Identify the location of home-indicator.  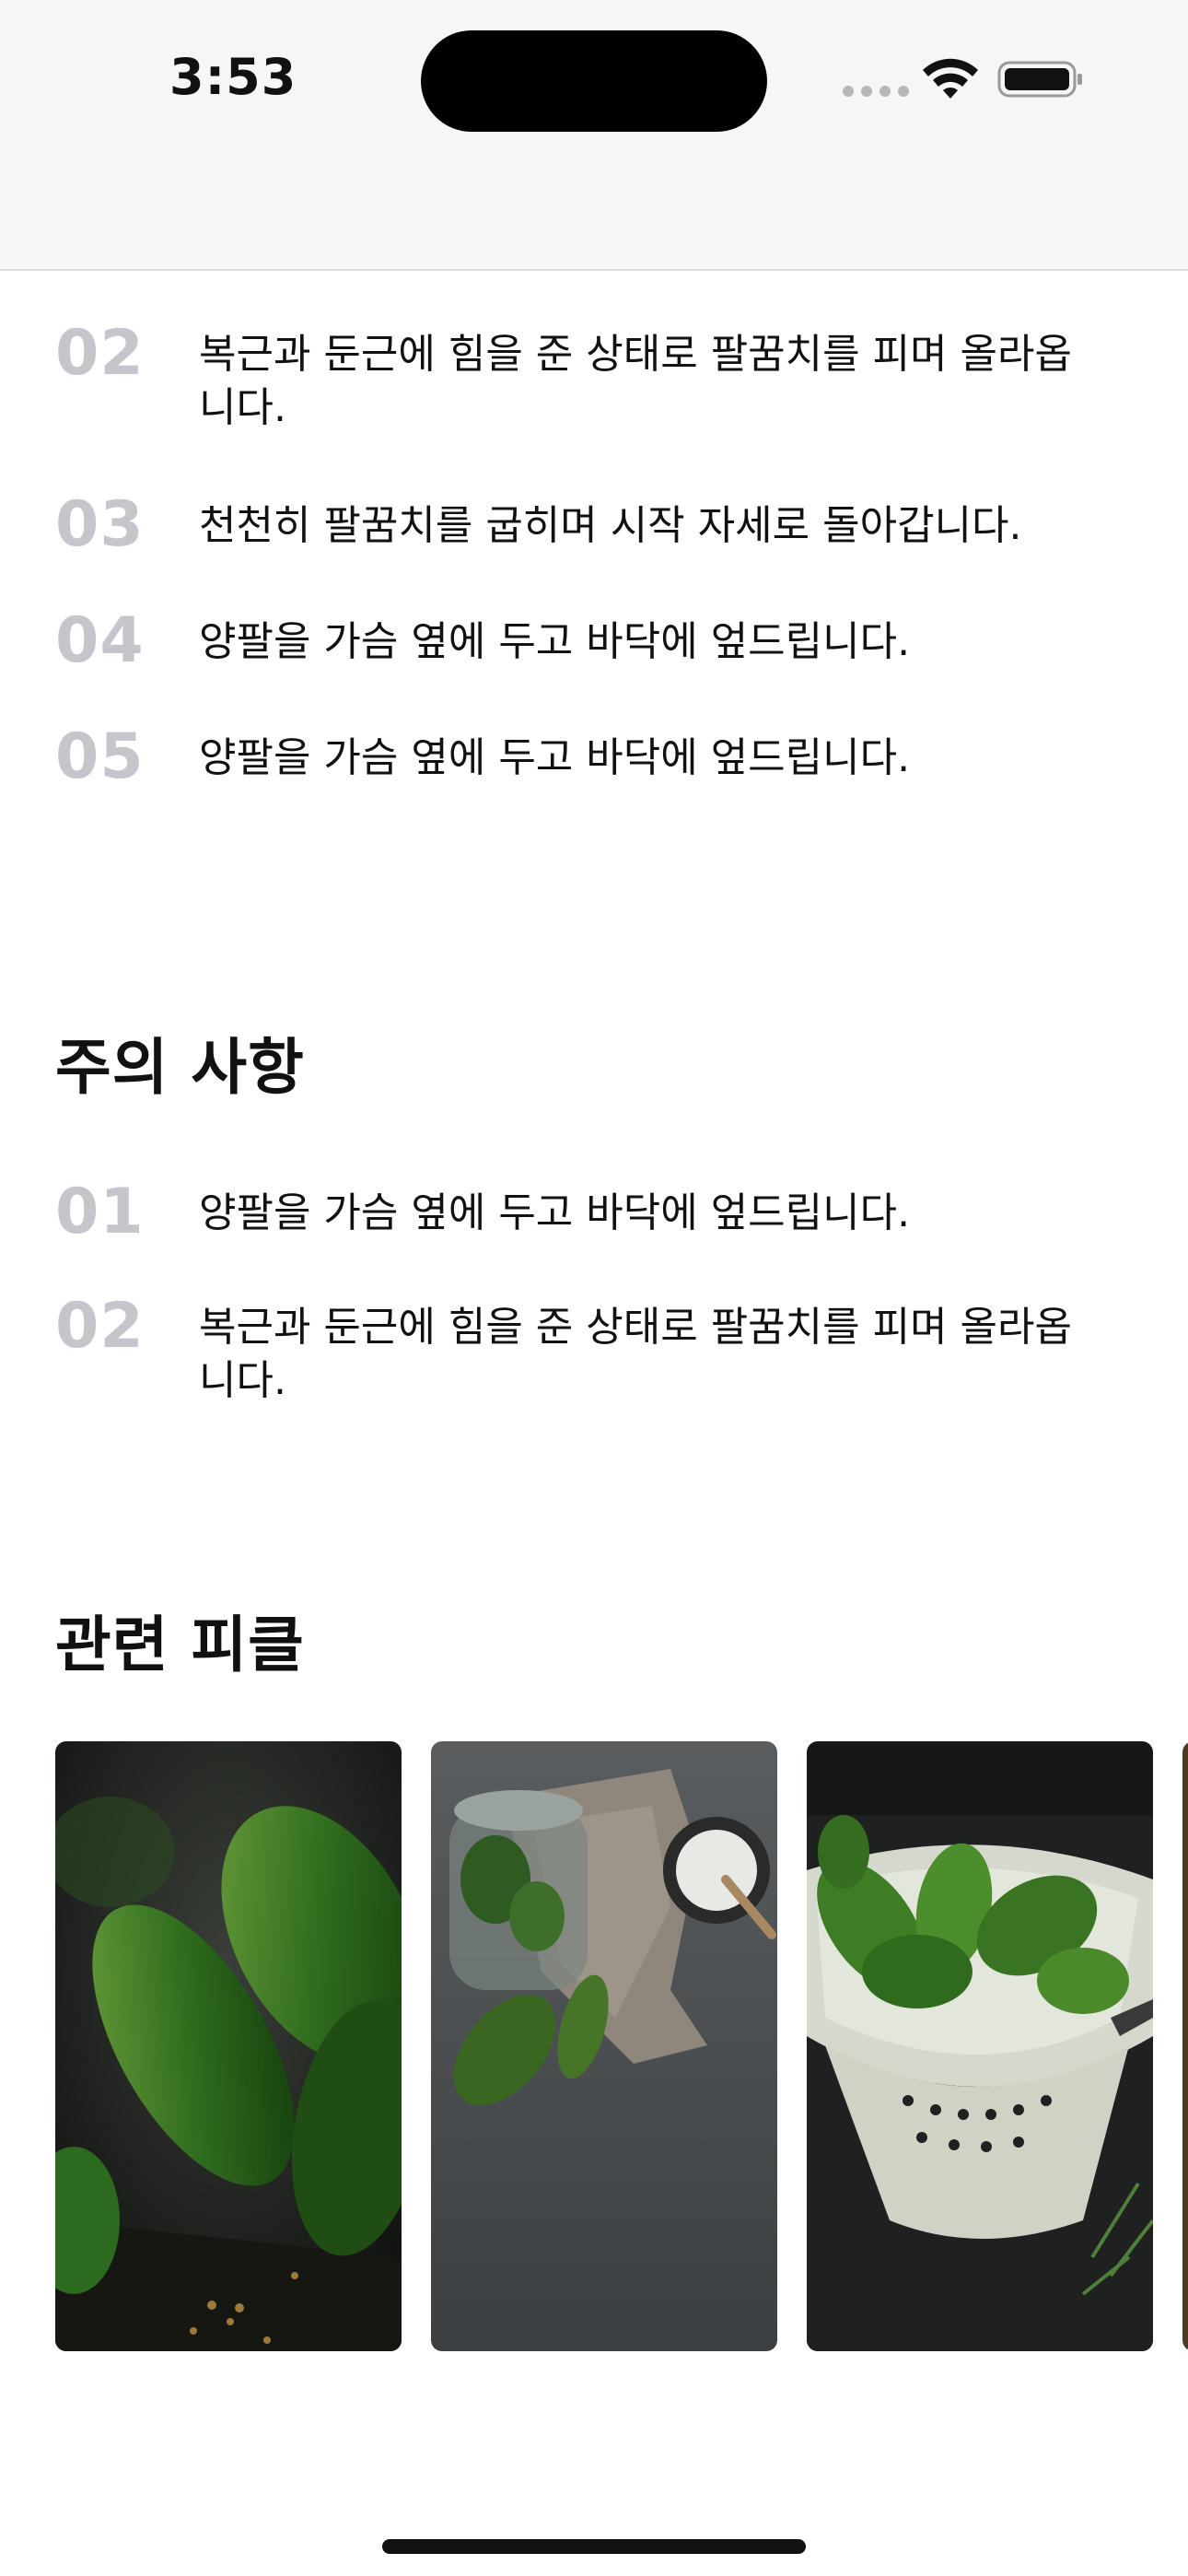
(594, 2546).